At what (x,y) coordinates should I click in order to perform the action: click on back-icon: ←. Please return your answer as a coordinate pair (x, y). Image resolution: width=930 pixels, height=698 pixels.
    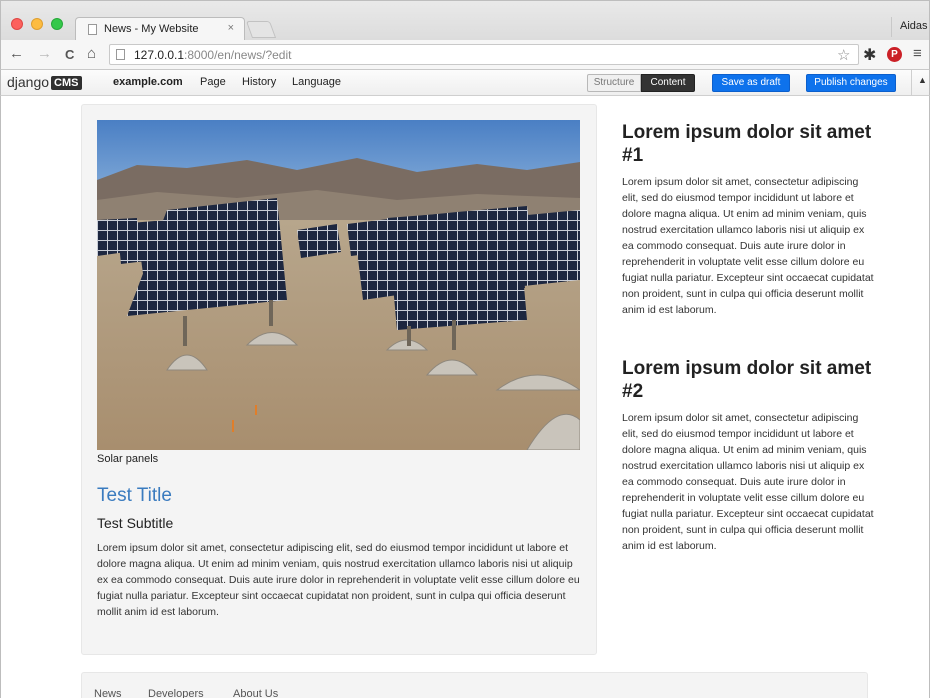
    Looking at the image, I should click on (16, 54).